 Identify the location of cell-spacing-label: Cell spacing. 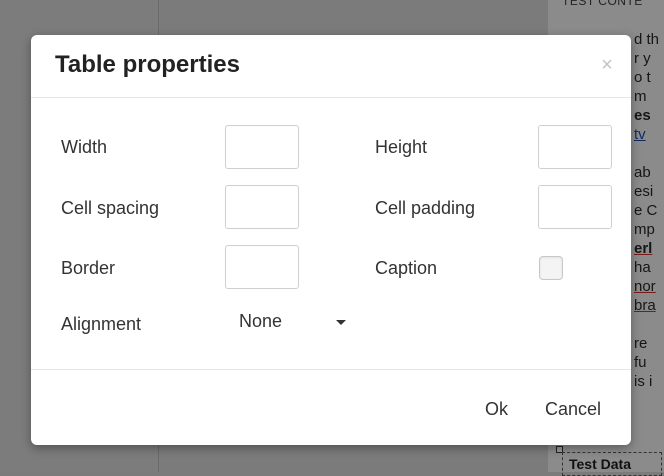
(110, 208).